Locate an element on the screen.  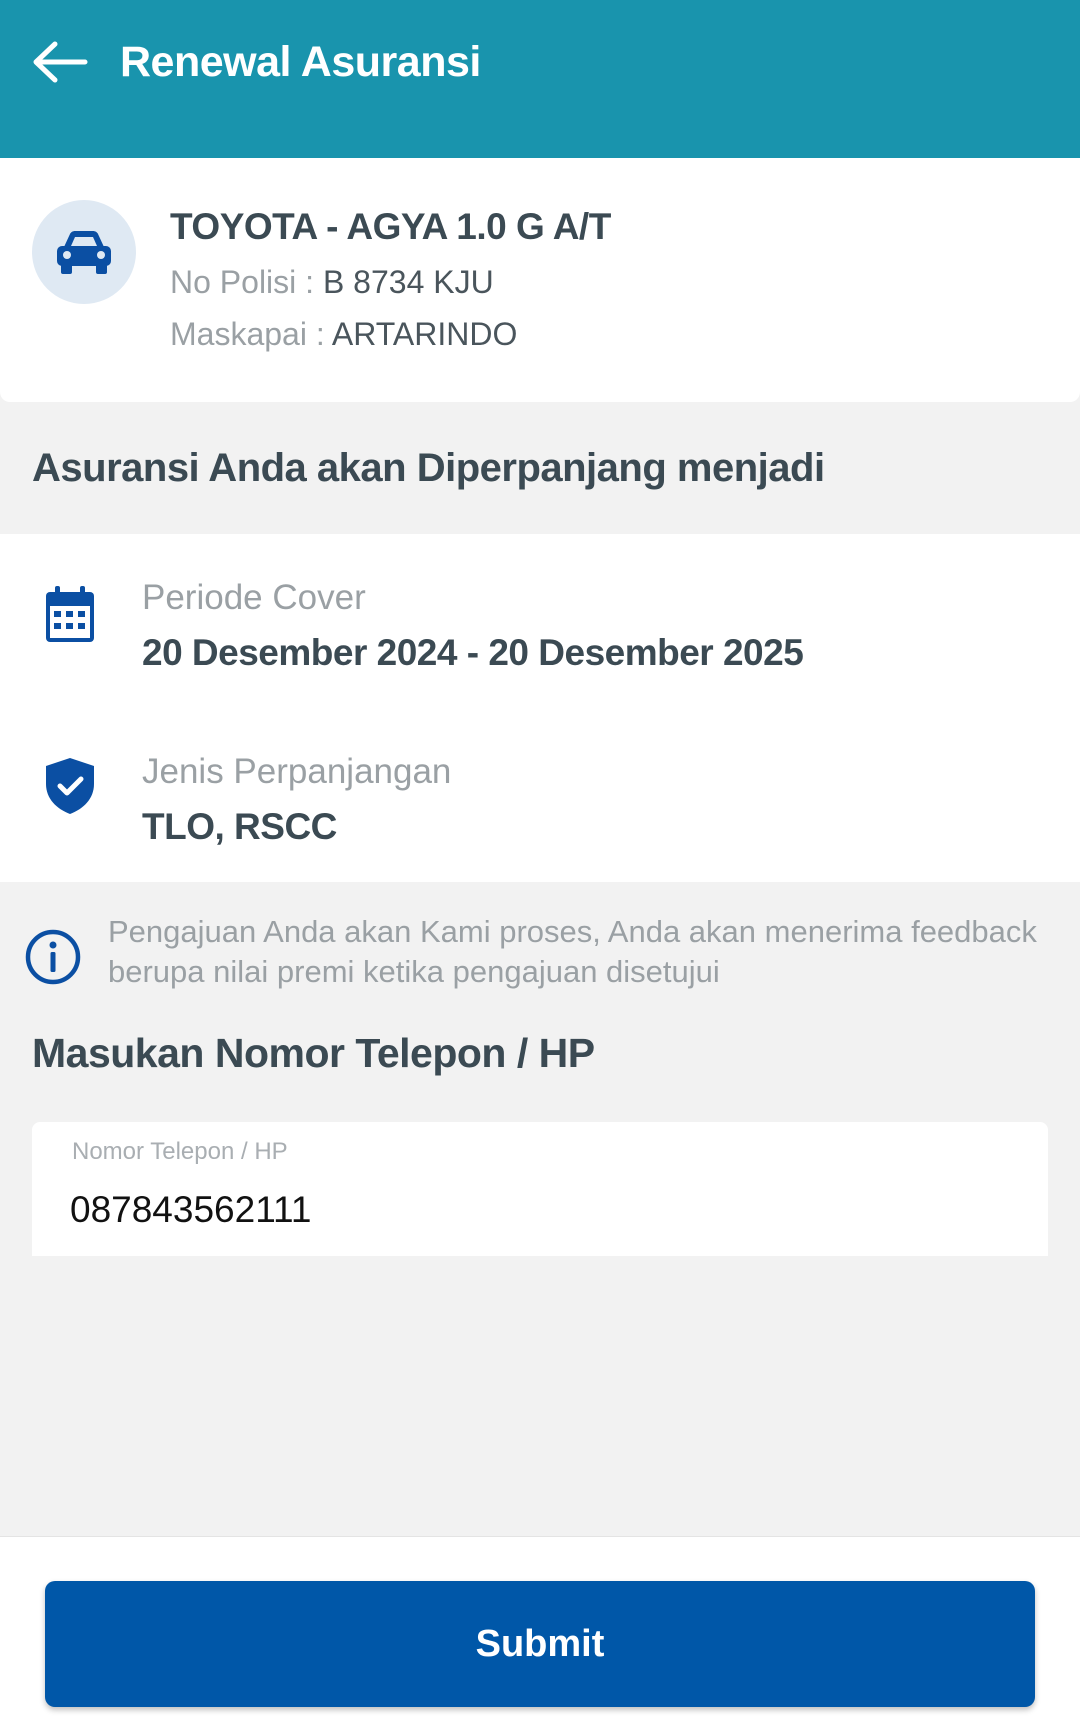
insurer-row: Maskapai : ARTARINDO is located at coordinates (343, 334).